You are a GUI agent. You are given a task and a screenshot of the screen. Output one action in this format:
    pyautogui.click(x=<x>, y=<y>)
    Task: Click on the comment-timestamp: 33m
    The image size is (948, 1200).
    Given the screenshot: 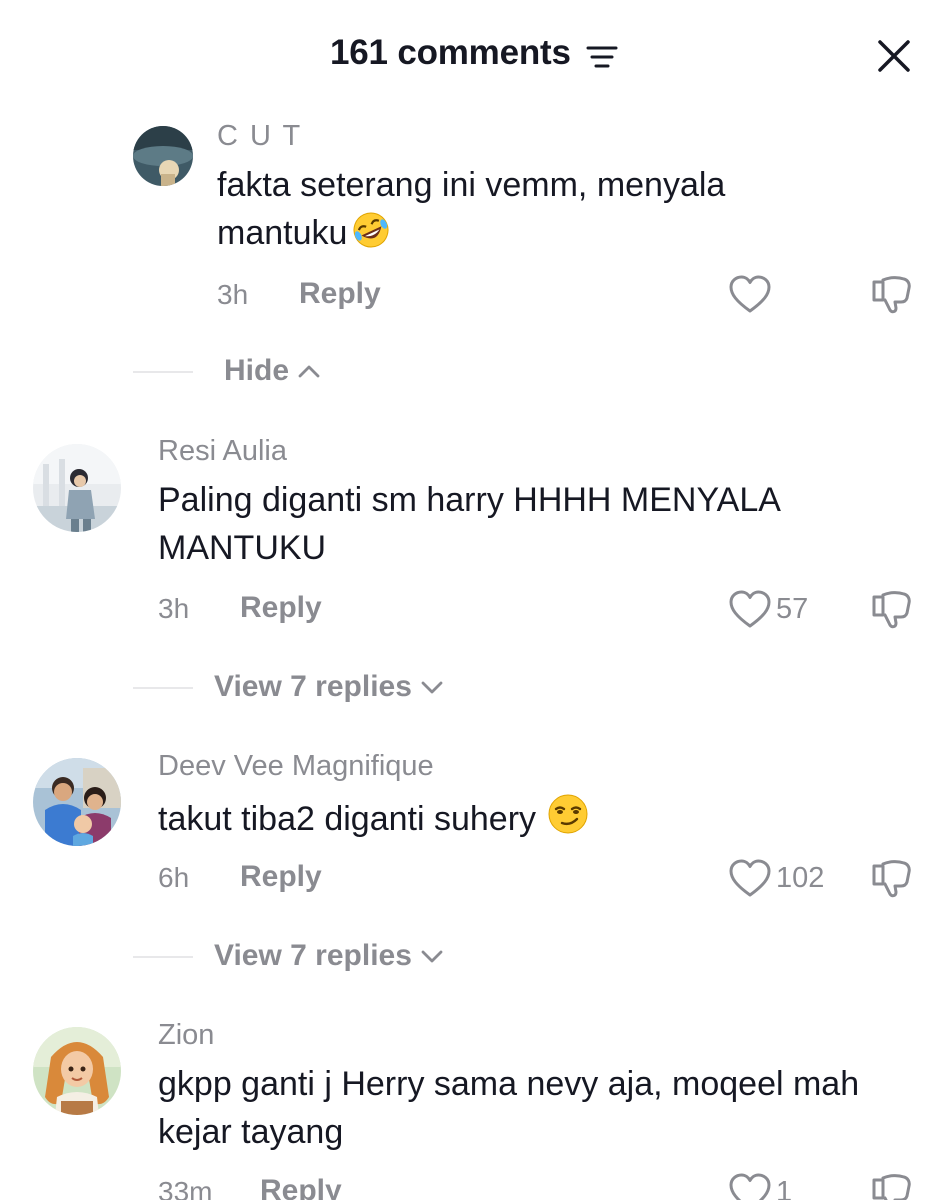 What is the action you would take?
    pyautogui.click(x=185, y=1188)
    